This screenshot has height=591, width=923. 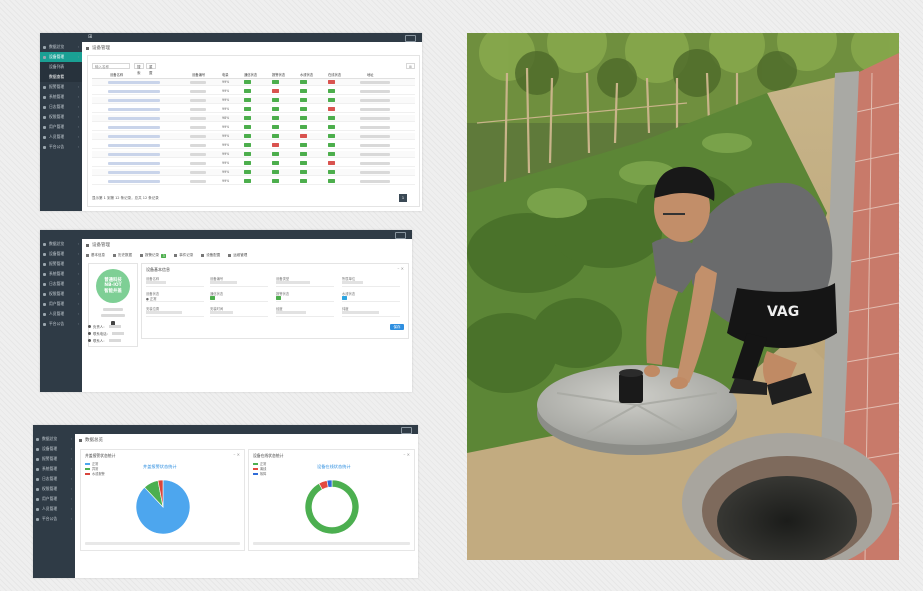 What do you see at coordinates (783, 312) in the screenshot?
I see `shirt-text: VAG` at bounding box center [783, 312].